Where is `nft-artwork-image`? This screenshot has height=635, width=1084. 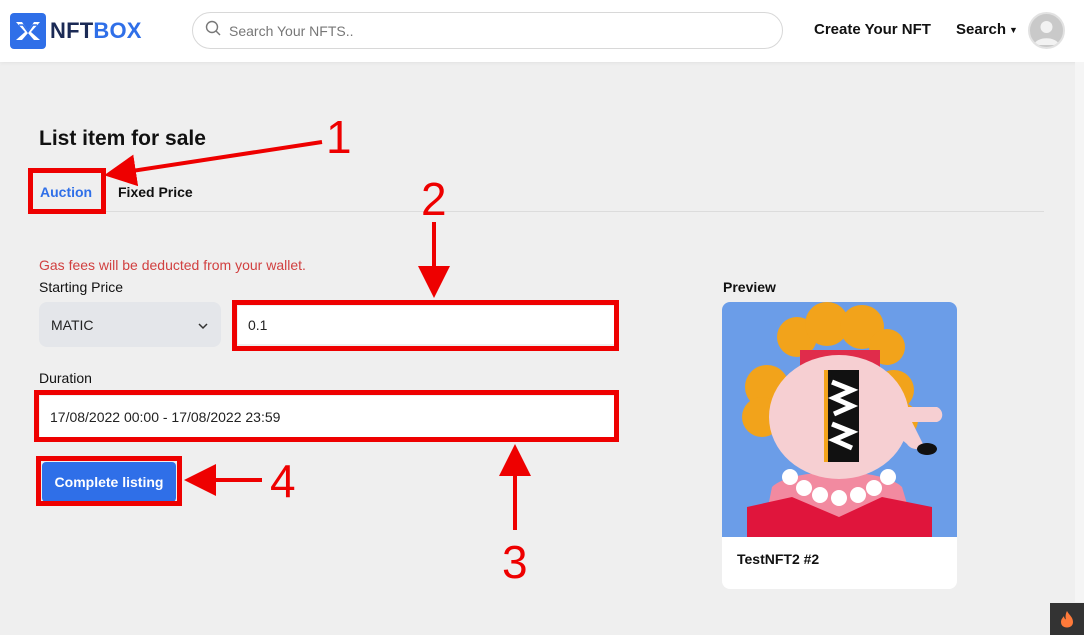 nft-artwork-image is located at coordinates (839, 419).